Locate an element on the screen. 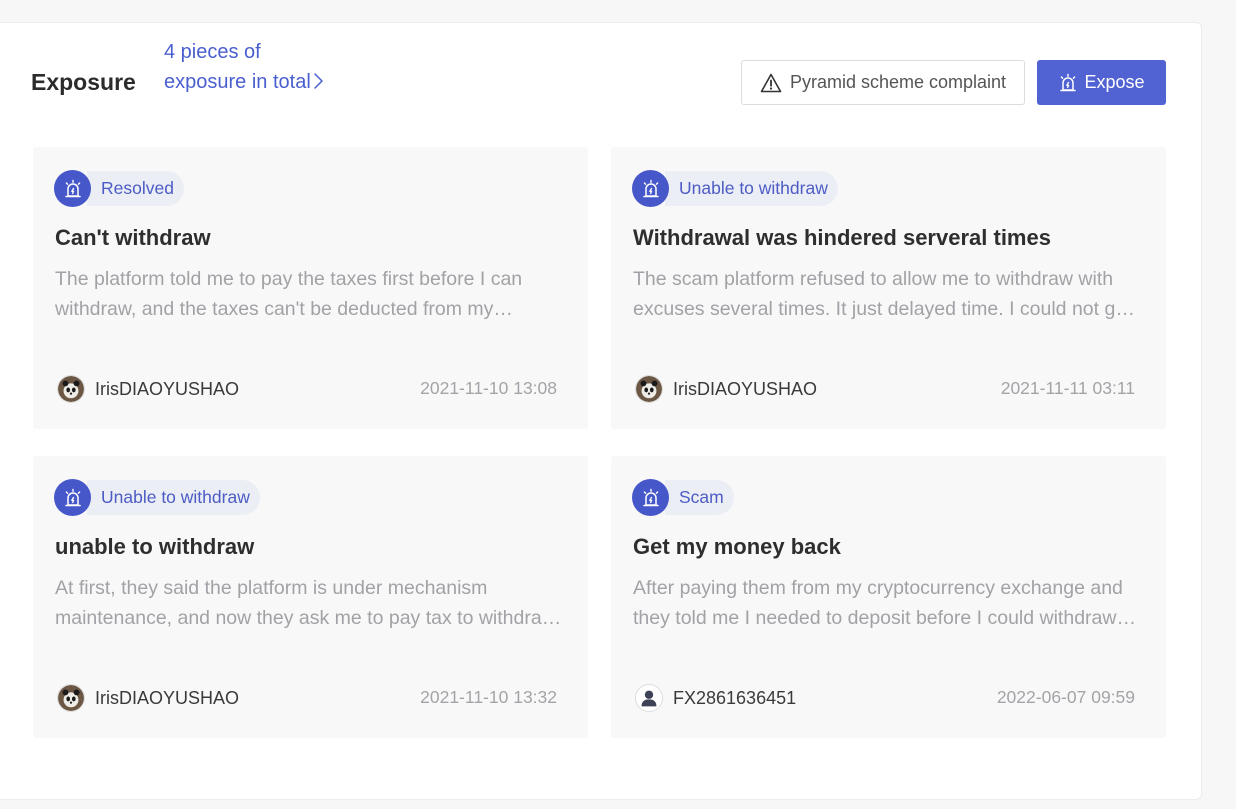 This screenshot has height=809, width=1236. card-author: FX2861636451 is located at coordinates (715, 698).